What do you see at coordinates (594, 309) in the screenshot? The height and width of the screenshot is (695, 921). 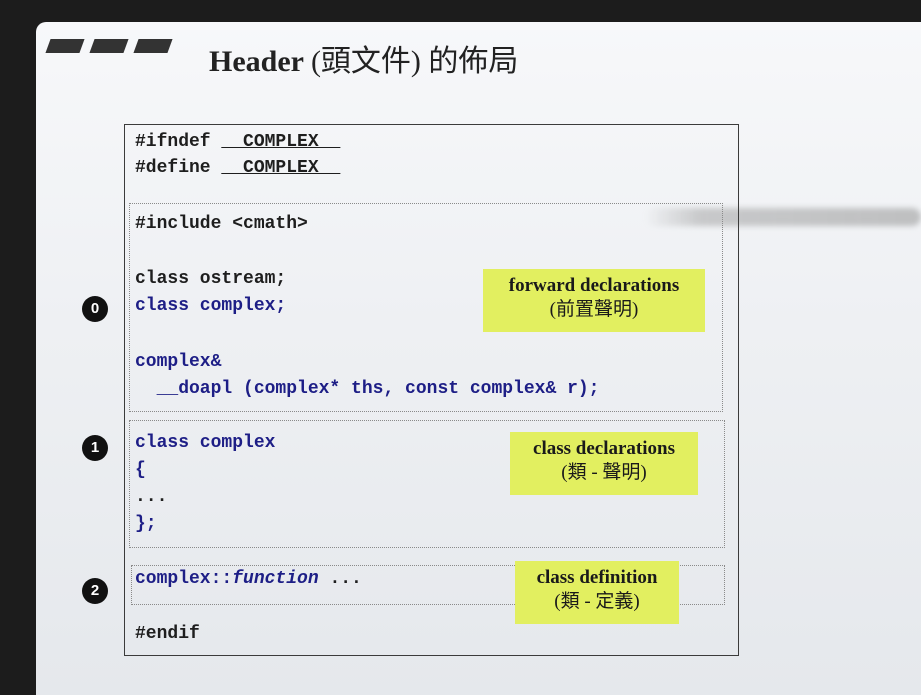 I see `note-forward-zh: (前置聲明)` at bounding box center [594, 309].